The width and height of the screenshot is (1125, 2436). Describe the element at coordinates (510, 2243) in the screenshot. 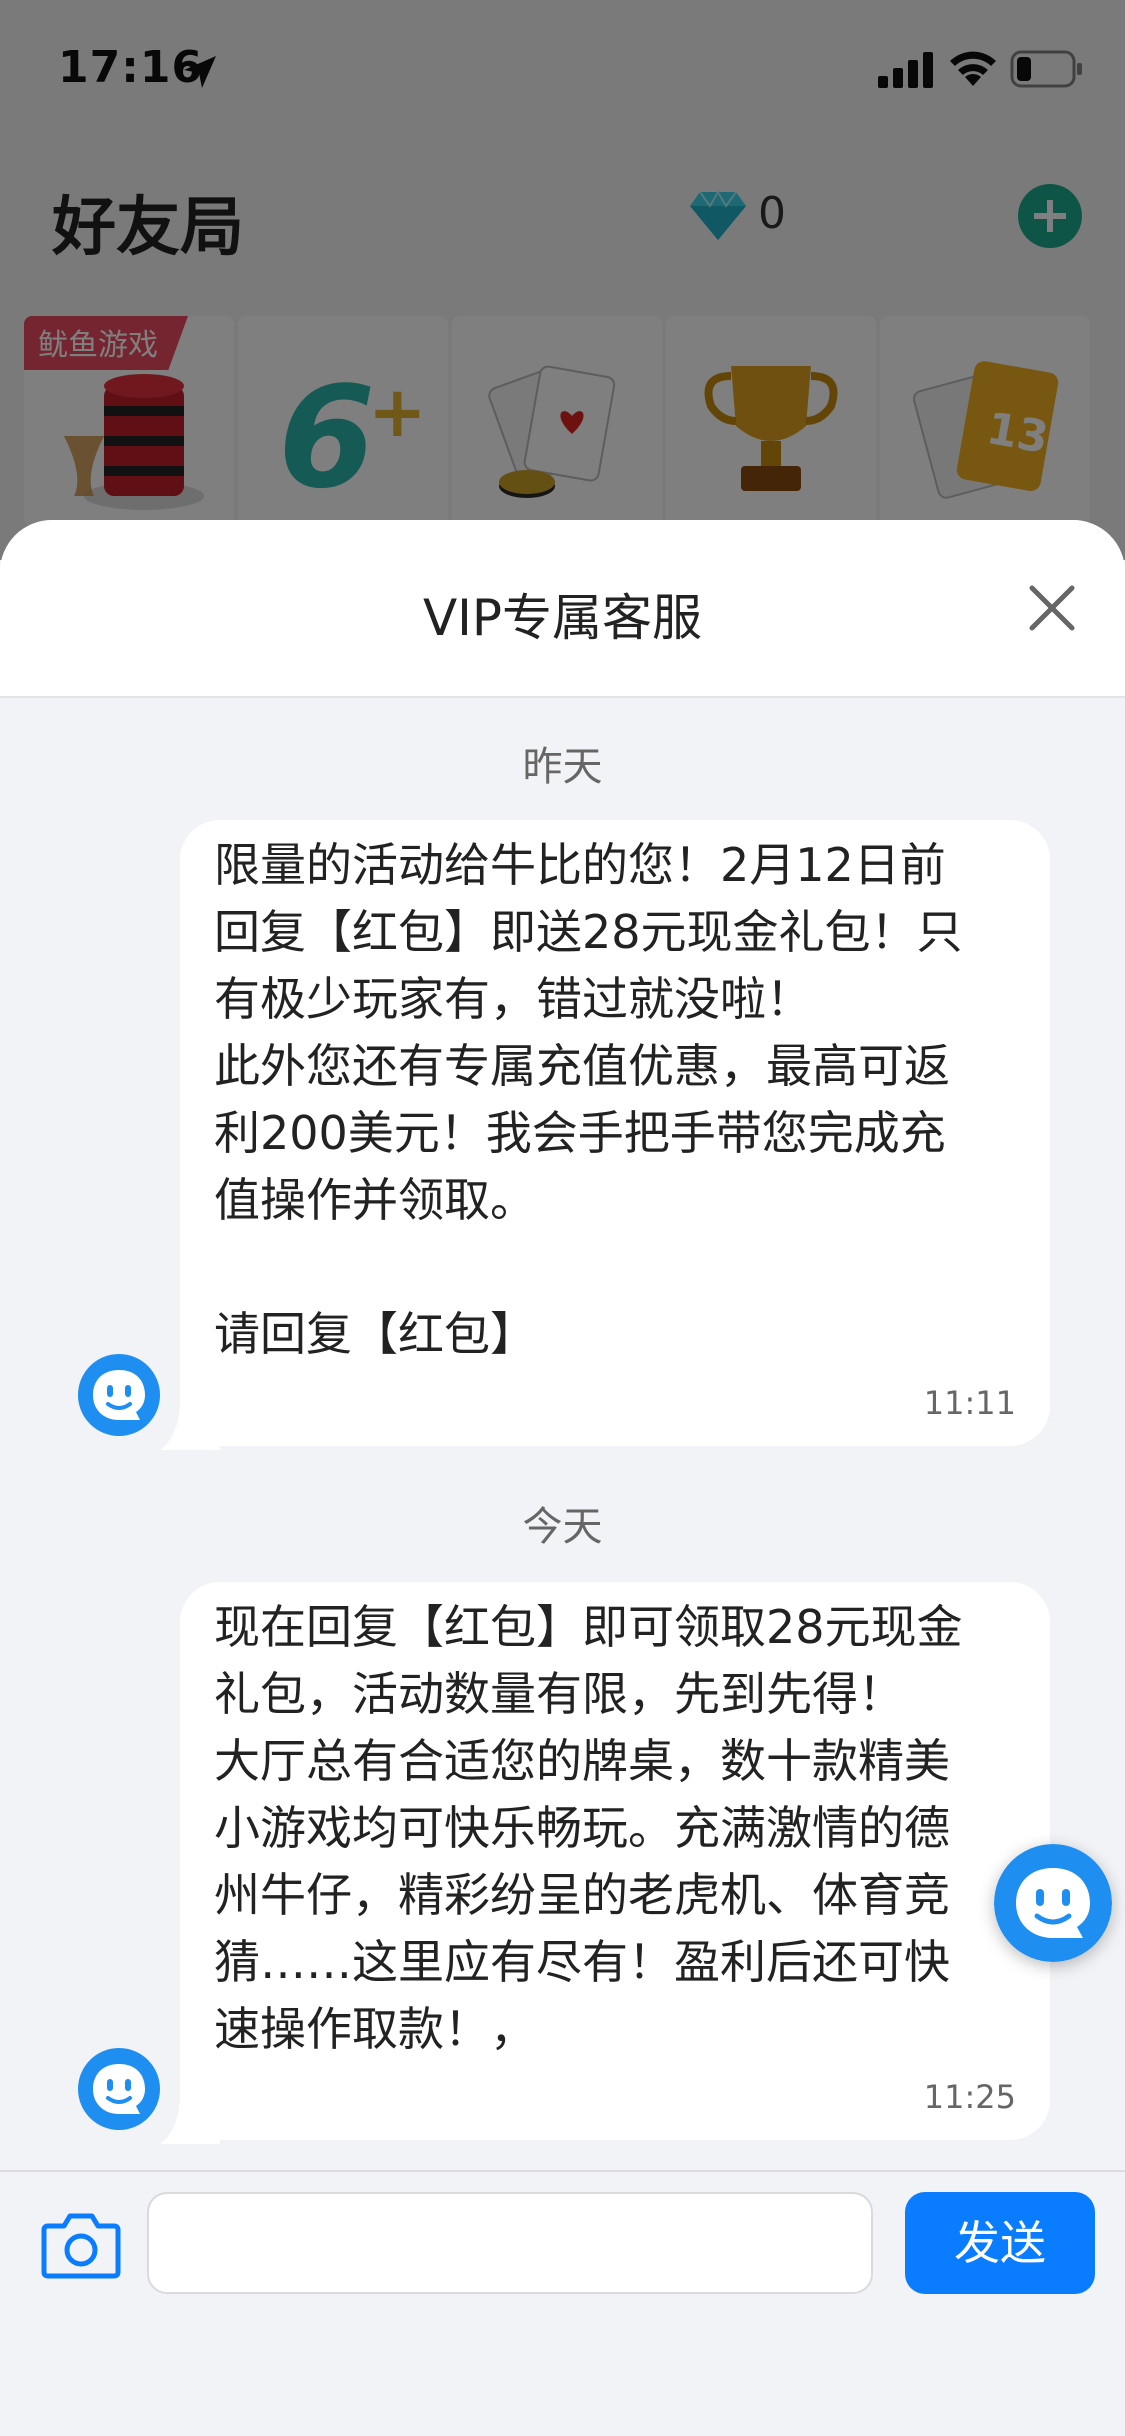

I see `message-input` at that location.